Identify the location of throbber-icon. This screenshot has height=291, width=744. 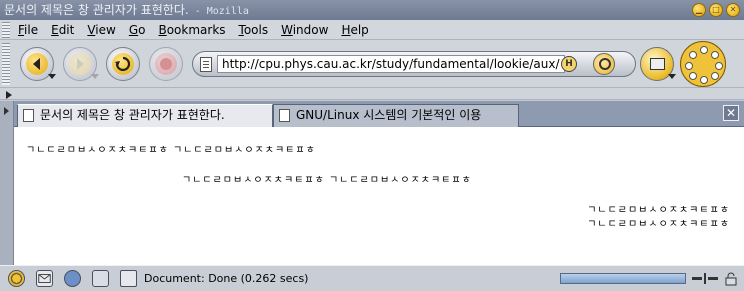
(703, 64).